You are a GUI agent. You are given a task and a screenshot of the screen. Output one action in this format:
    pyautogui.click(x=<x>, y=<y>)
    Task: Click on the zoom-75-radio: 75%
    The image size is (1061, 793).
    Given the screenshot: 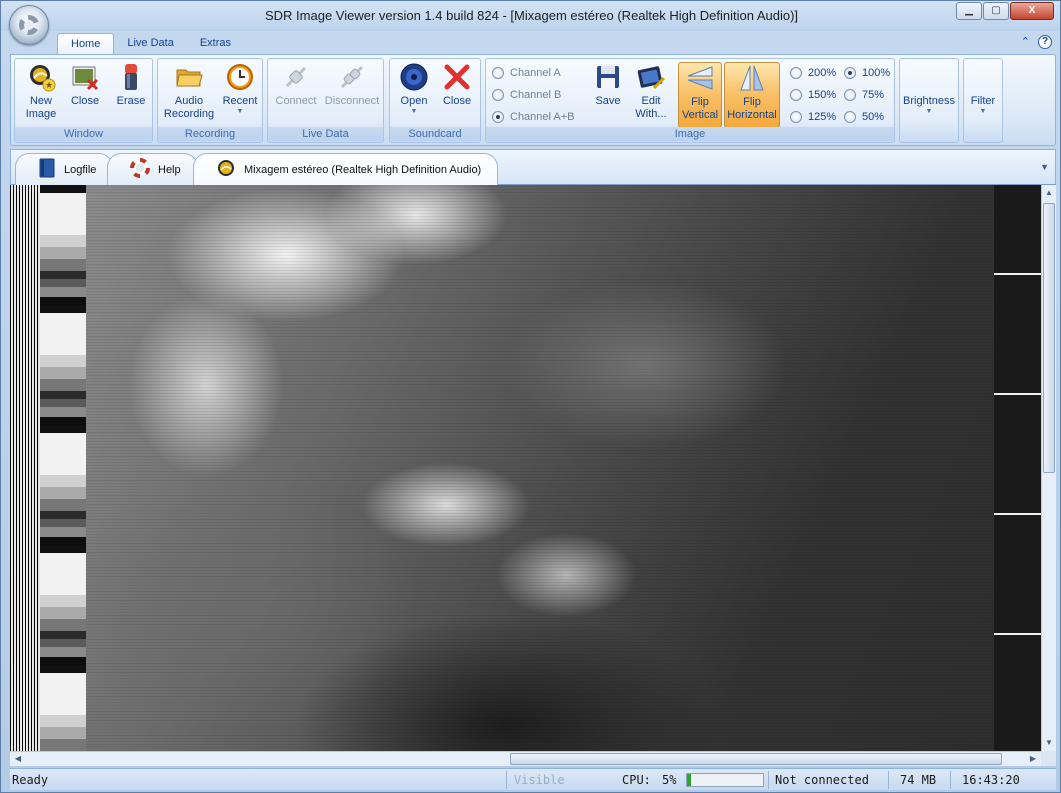 What is the action you would take?
    pyautogui.click(x=864, y=95)
    